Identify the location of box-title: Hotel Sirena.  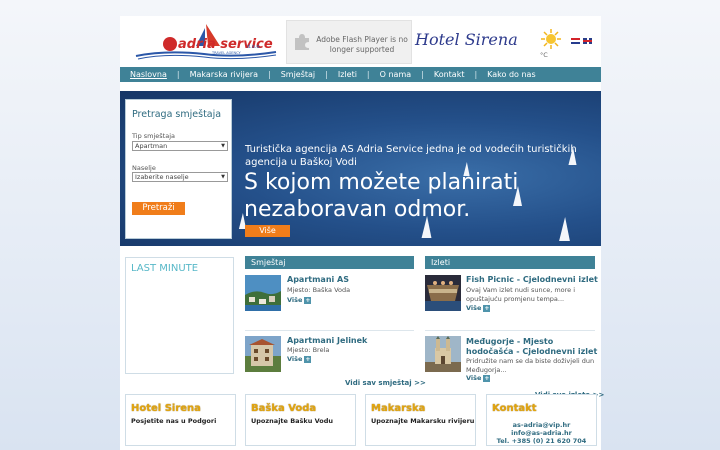
(166, 408).